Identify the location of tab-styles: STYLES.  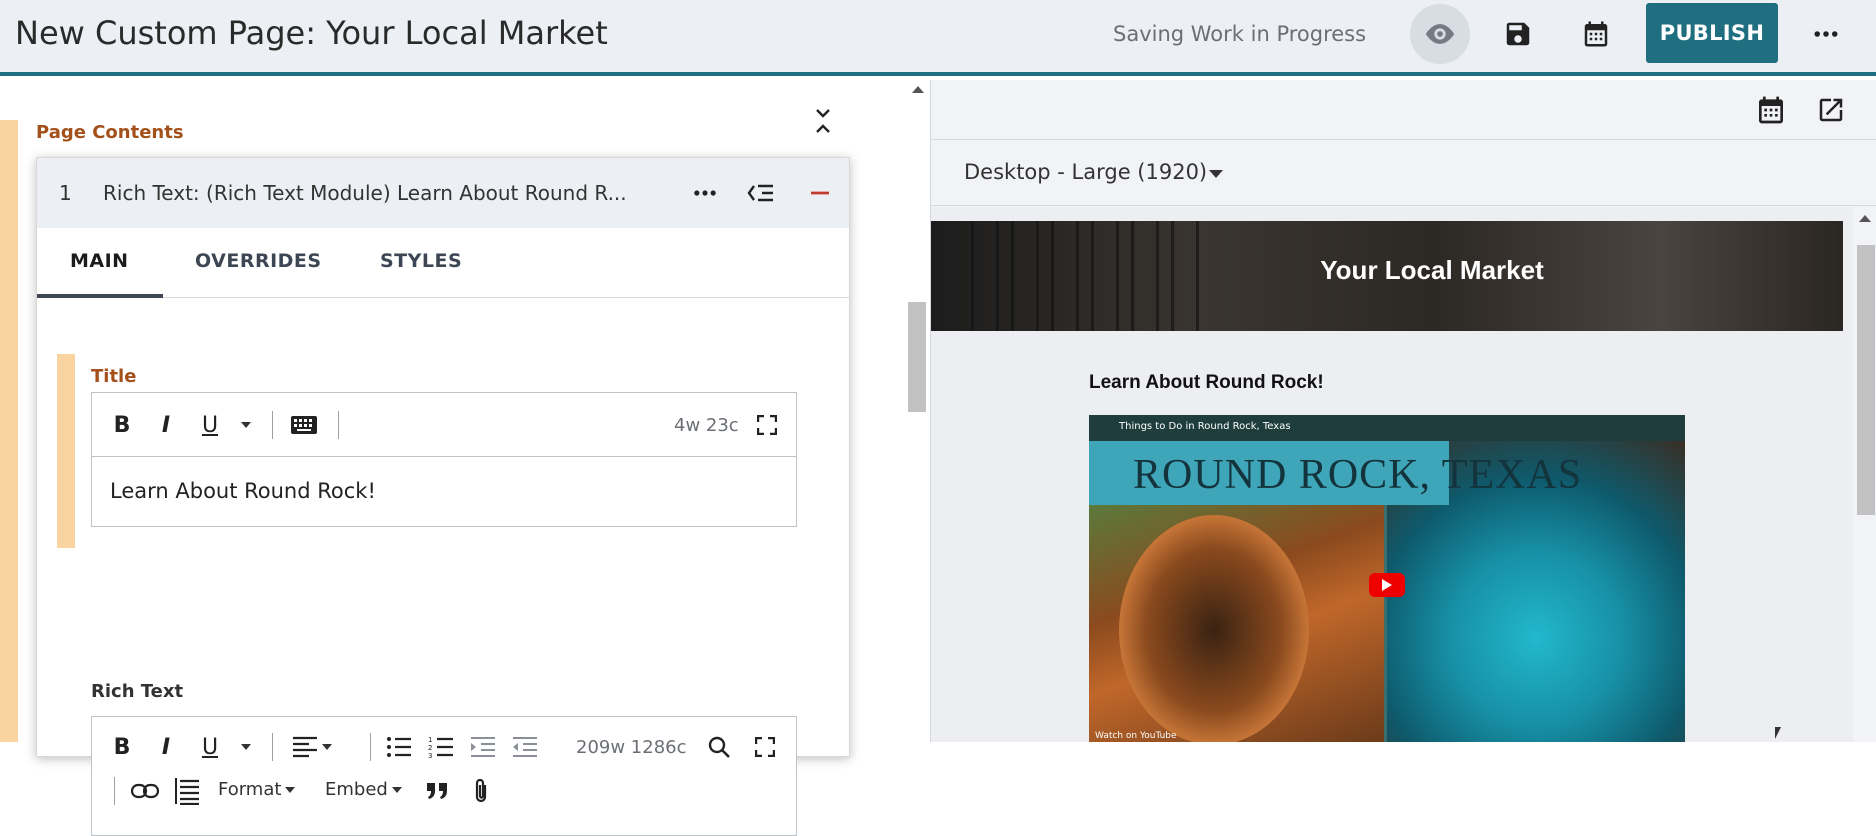
(421, 261).